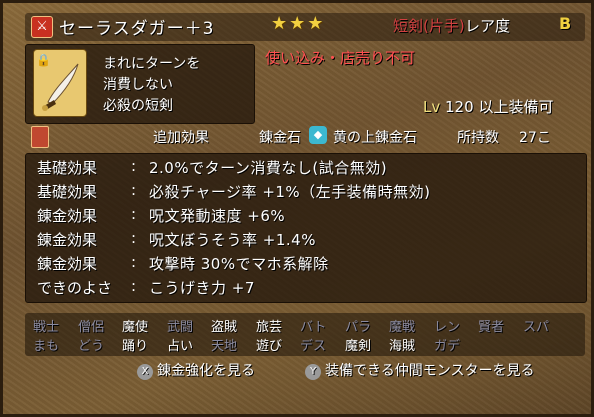 The image size is (594, 417). What do you see at coordinates (565, 23) in the screenshot?
I see `rarity-grade: B` at bounding box center [565, 23].